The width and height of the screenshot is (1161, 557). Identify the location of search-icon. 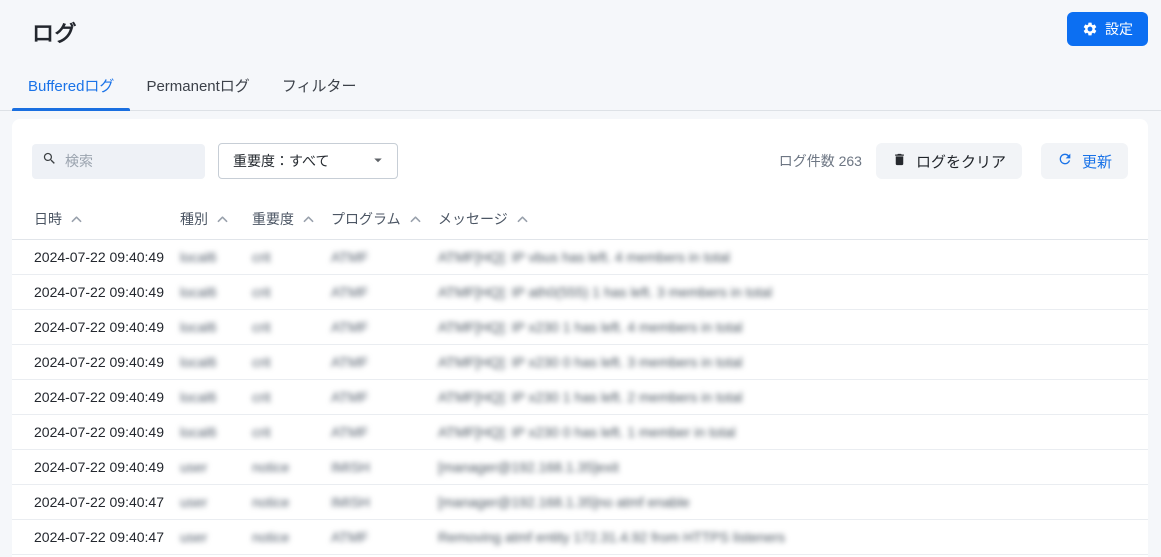
(49, 161).